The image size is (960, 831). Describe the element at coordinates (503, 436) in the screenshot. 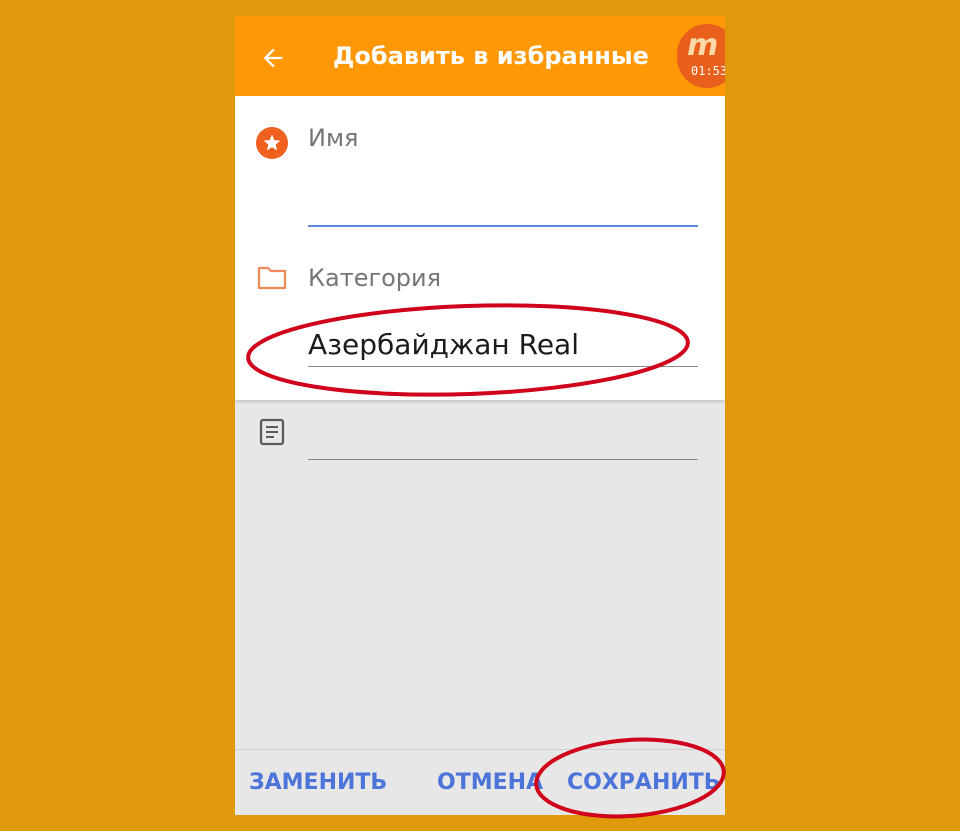

I see `note-input` at that location.